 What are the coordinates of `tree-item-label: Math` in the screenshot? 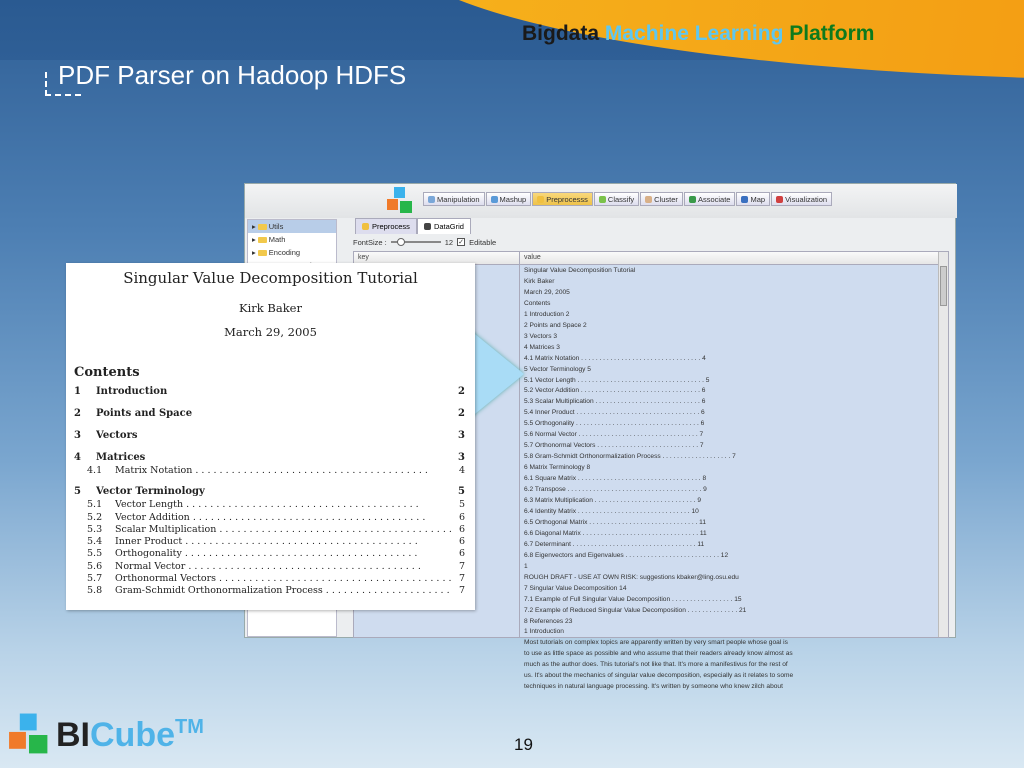 It's located at (277, 239).